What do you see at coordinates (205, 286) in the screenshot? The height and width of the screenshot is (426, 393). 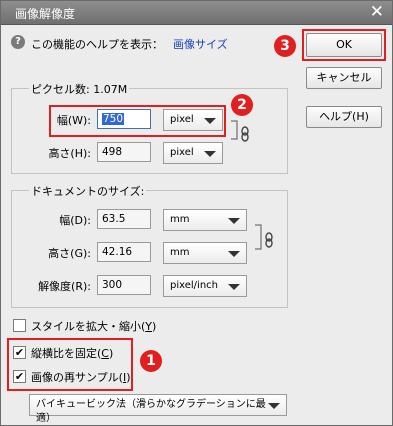 I see `resolution-unit-select: pixel/inch` at bounding box center [205, 286].